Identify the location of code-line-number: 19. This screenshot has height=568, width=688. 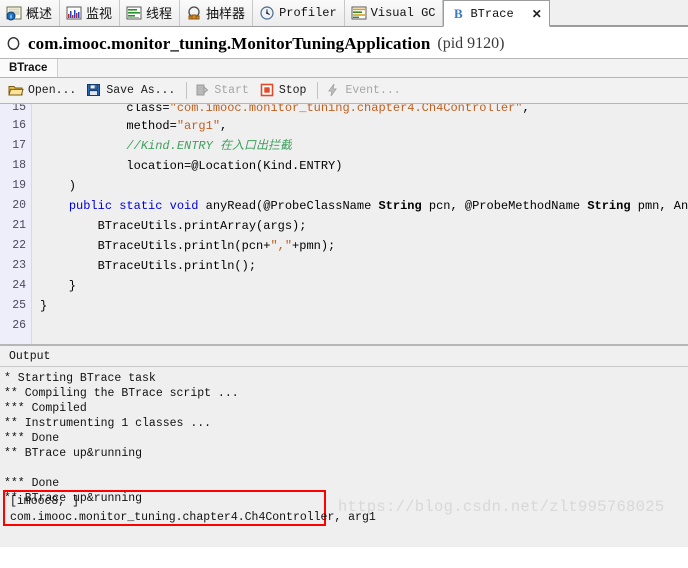
(19, 185).